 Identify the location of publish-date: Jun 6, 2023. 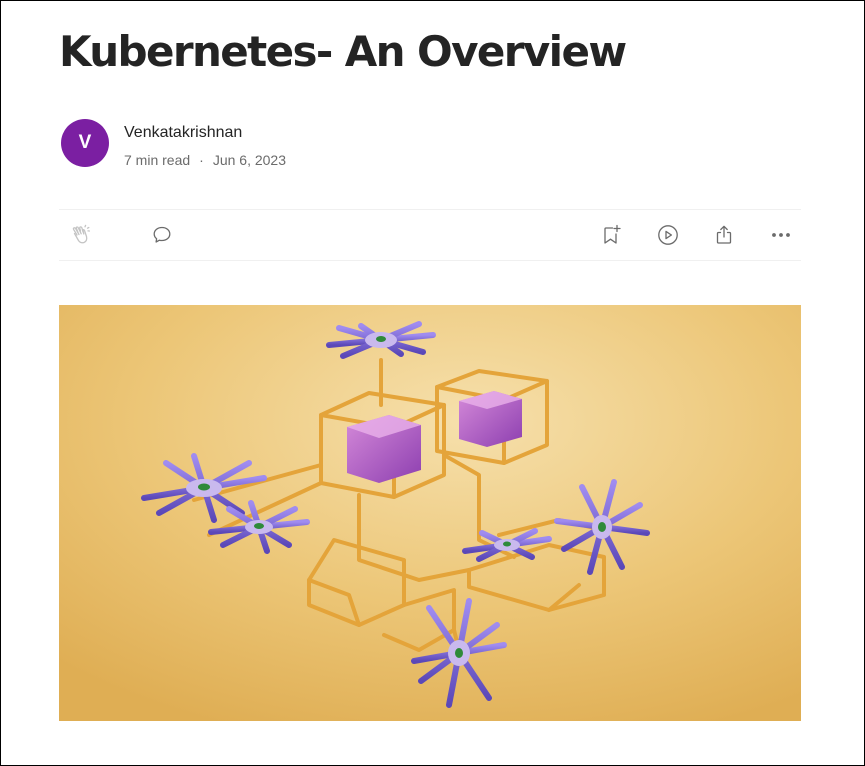
(249, 160).